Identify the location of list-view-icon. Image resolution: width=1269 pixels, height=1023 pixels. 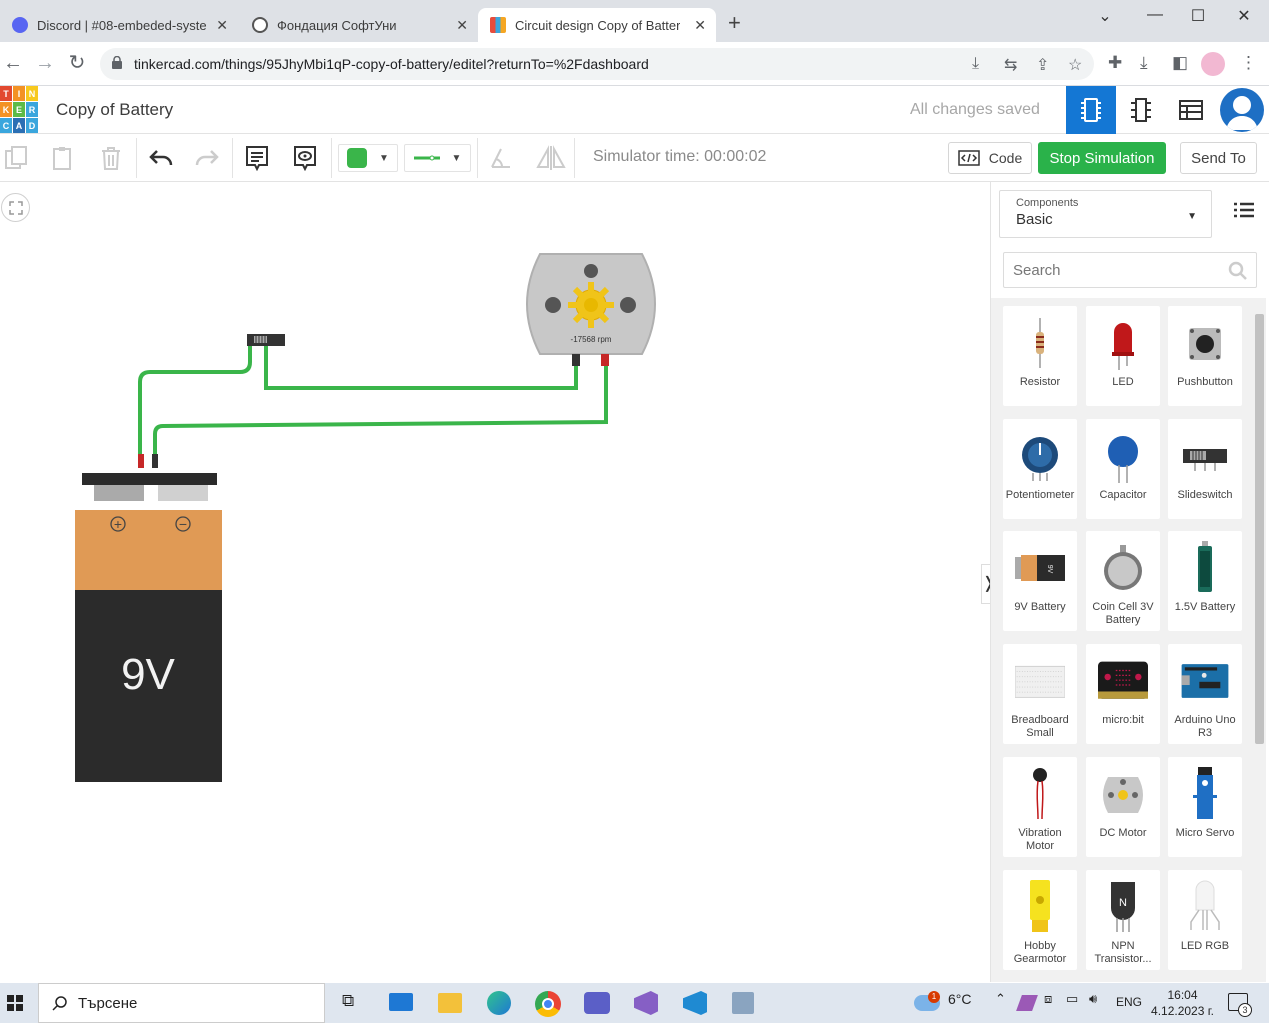
(1244, 212).